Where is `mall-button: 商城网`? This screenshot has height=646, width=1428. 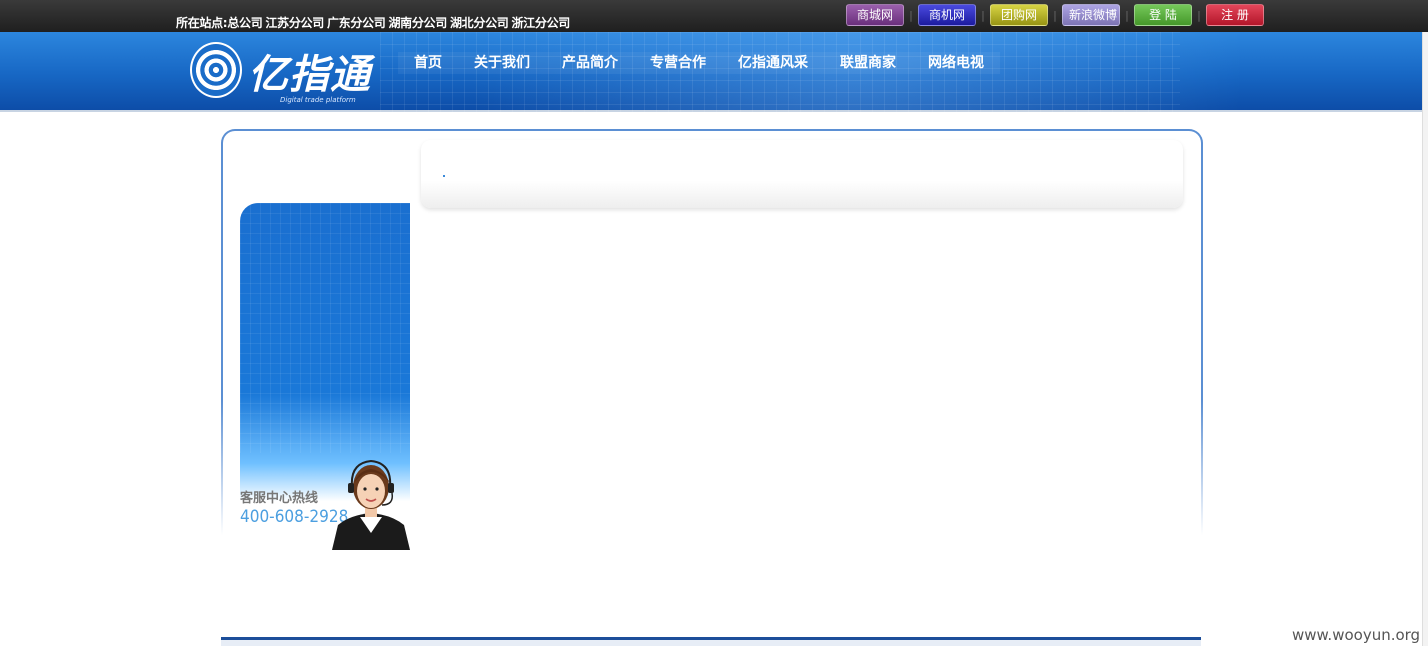 mall-button: 商城网 is located at coordinates (875, 15).